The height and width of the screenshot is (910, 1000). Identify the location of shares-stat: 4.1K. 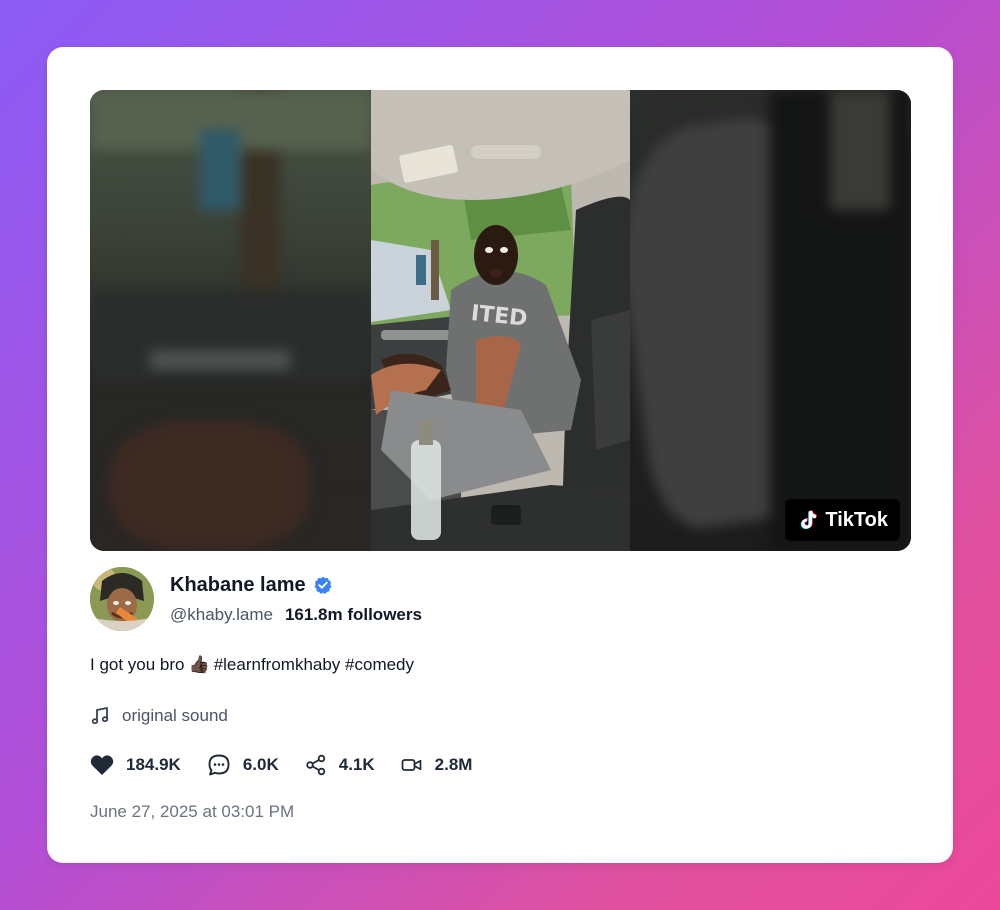
(340, 765).